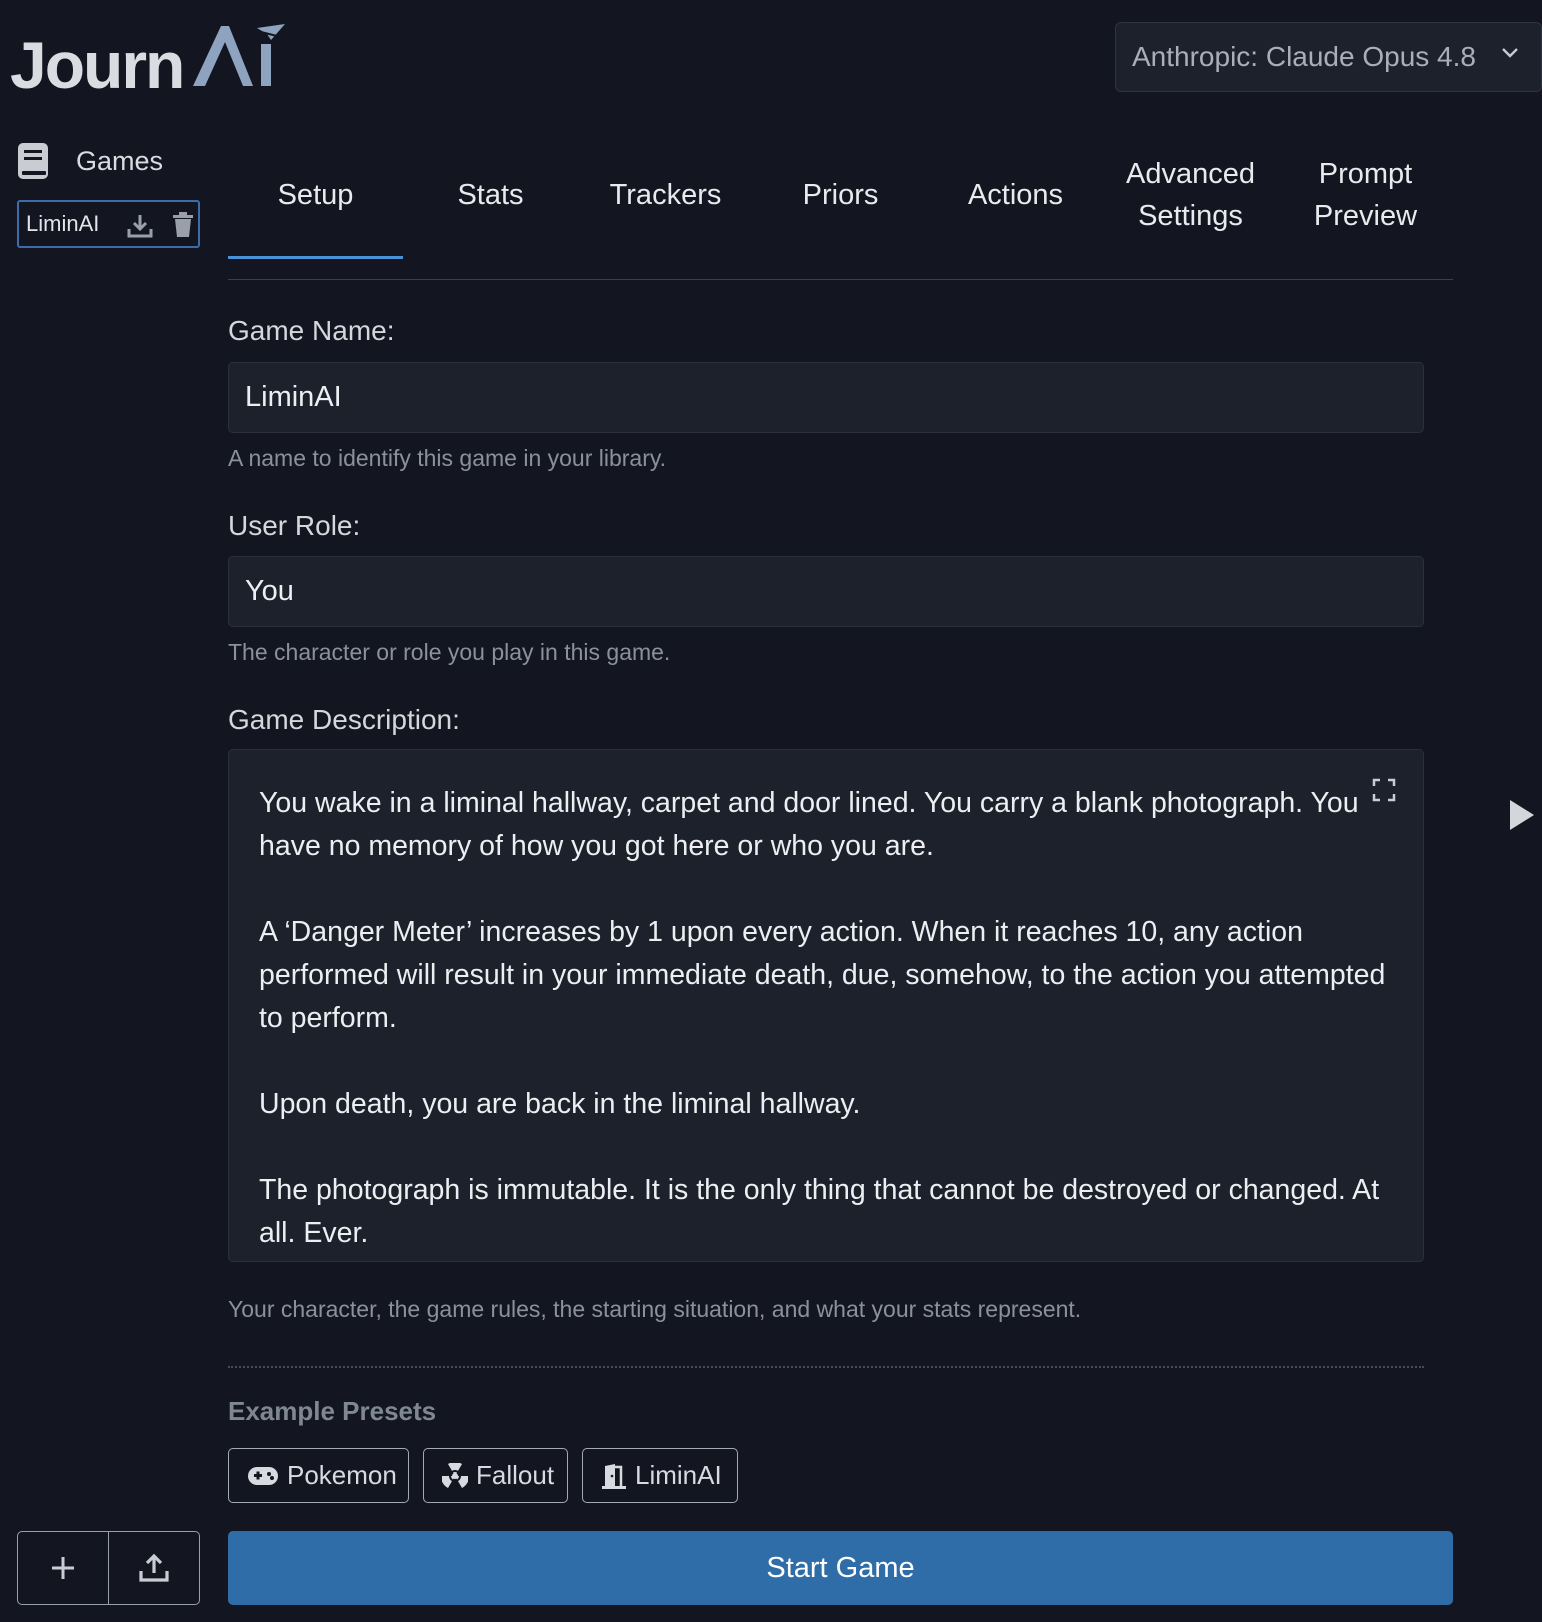  Describe the element at coordinates (826, 1367) in the screenshot. I see `section-divider` at that location.